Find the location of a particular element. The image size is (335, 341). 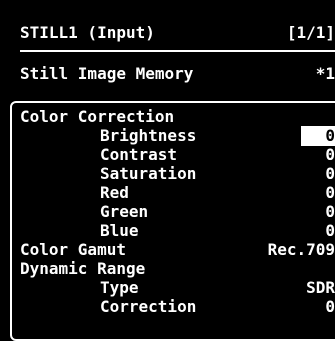

brightness-row: Brightness 0 is located at coordinates (177, 136).